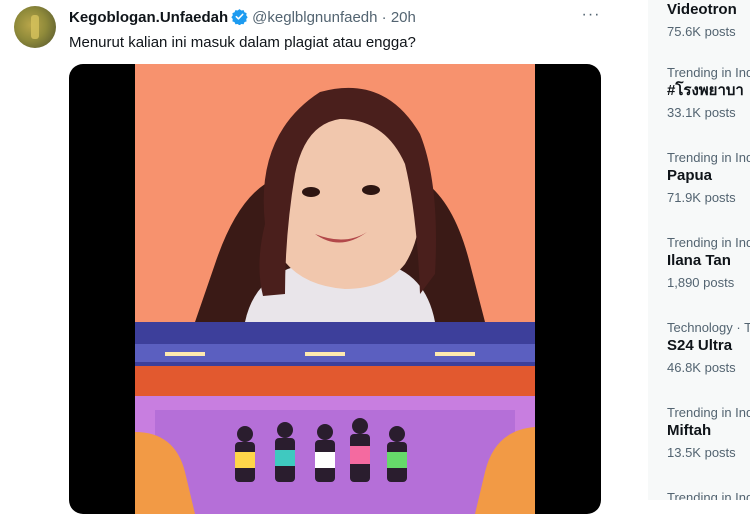 The height and width of the screenshot is (514, 750). I want to click on trend-item: Trending in Ind #โรงพยาบา 33.1K posts, so click(708, 93).